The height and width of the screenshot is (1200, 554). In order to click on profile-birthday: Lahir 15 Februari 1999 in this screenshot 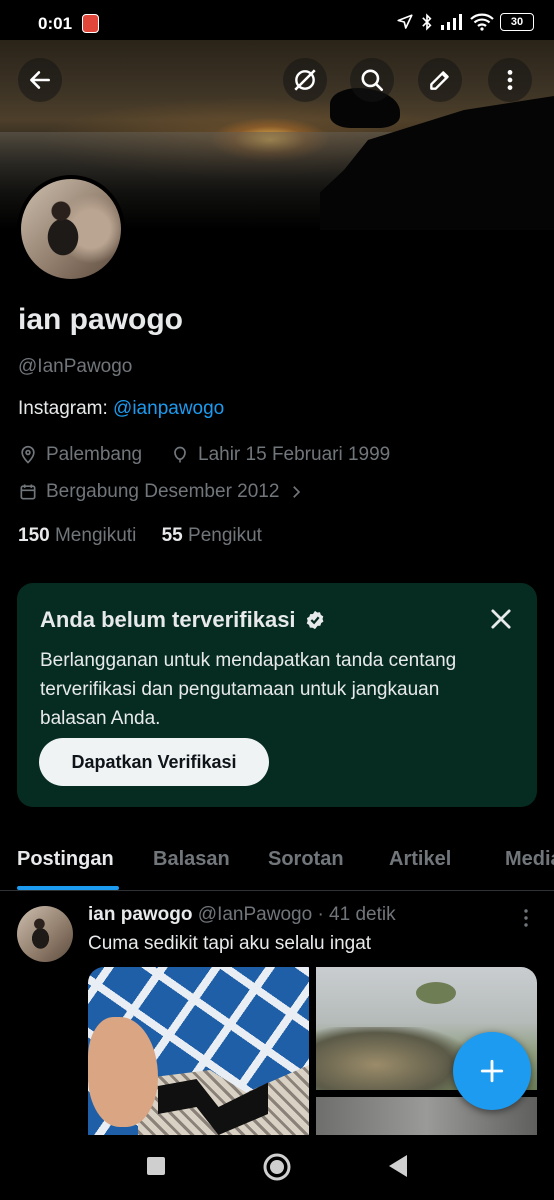, I will do `click(280, 455)`.